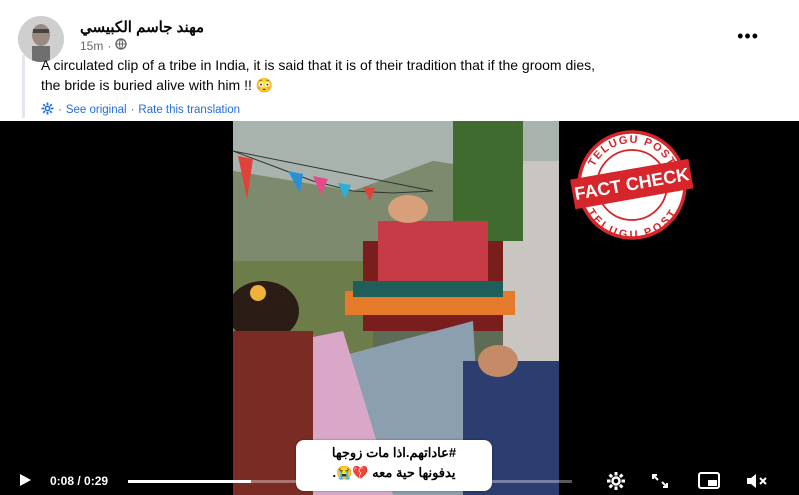 The width and height of the screenshot is (799, 495). What do you see at coordinates (616, 482) in the screenshot?
I see `settings-icon` at bounding box center [616, 482].